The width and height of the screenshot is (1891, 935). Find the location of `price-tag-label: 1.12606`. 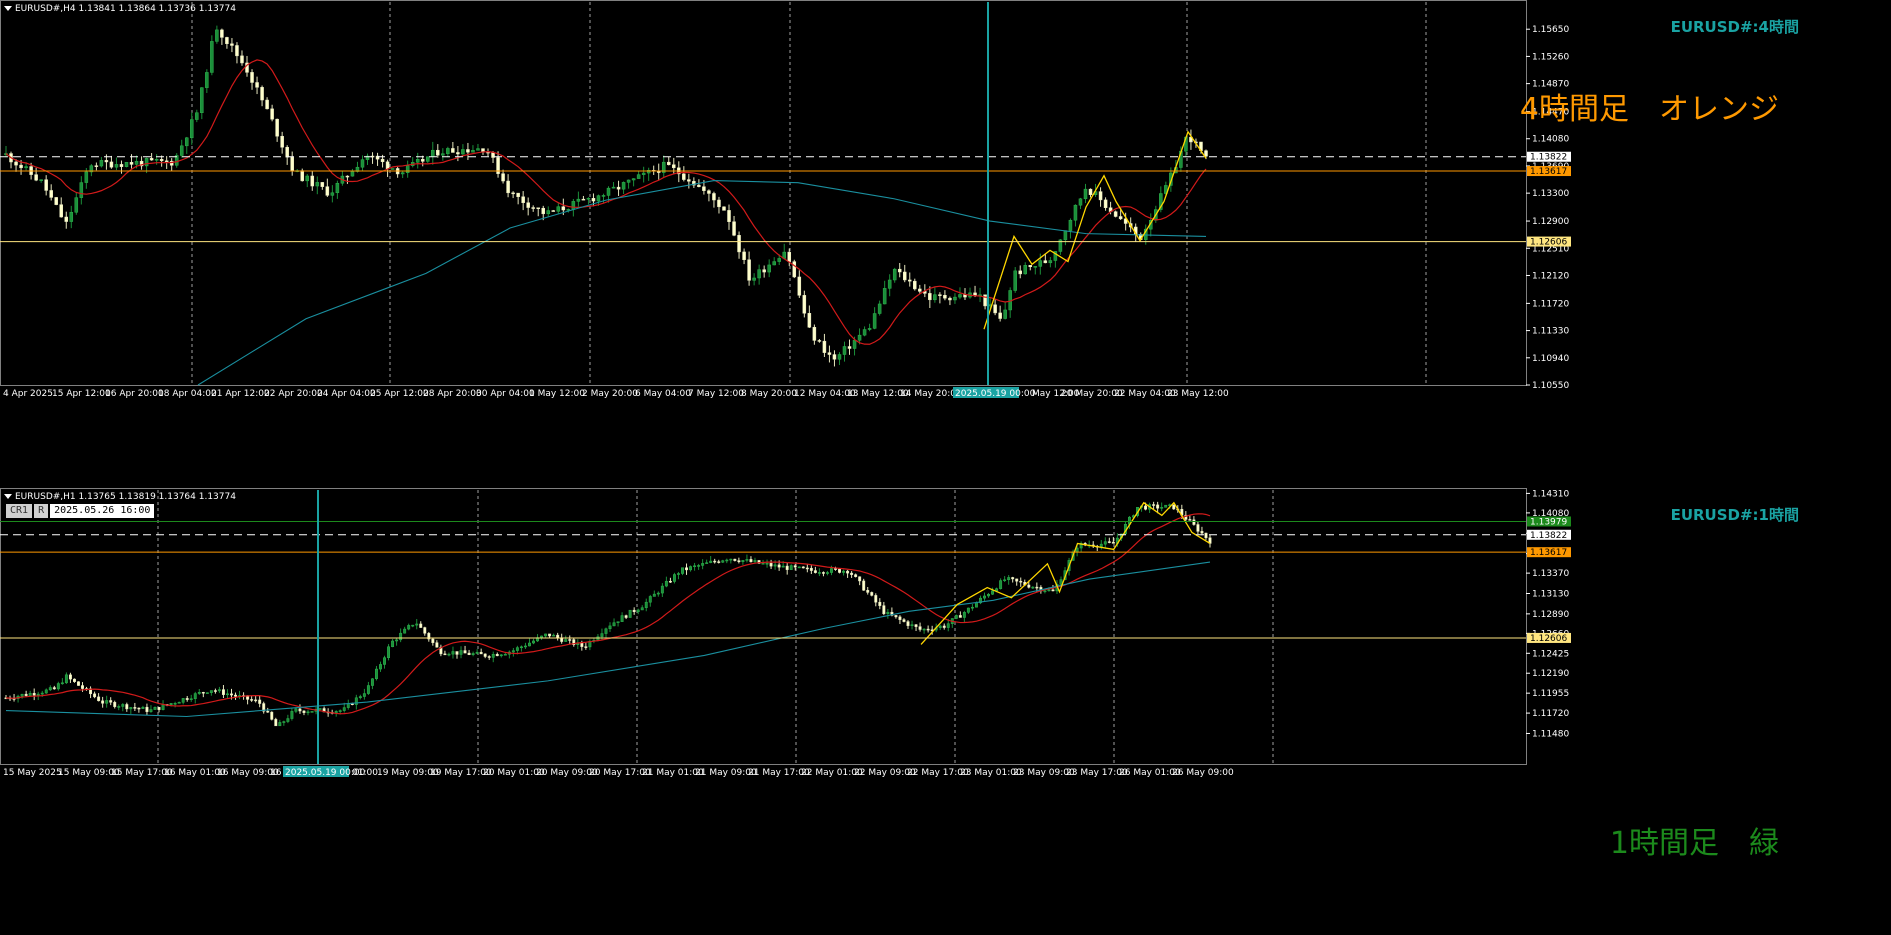

price-tag-label: 1.12606 is located at coordinates (1548, 639).